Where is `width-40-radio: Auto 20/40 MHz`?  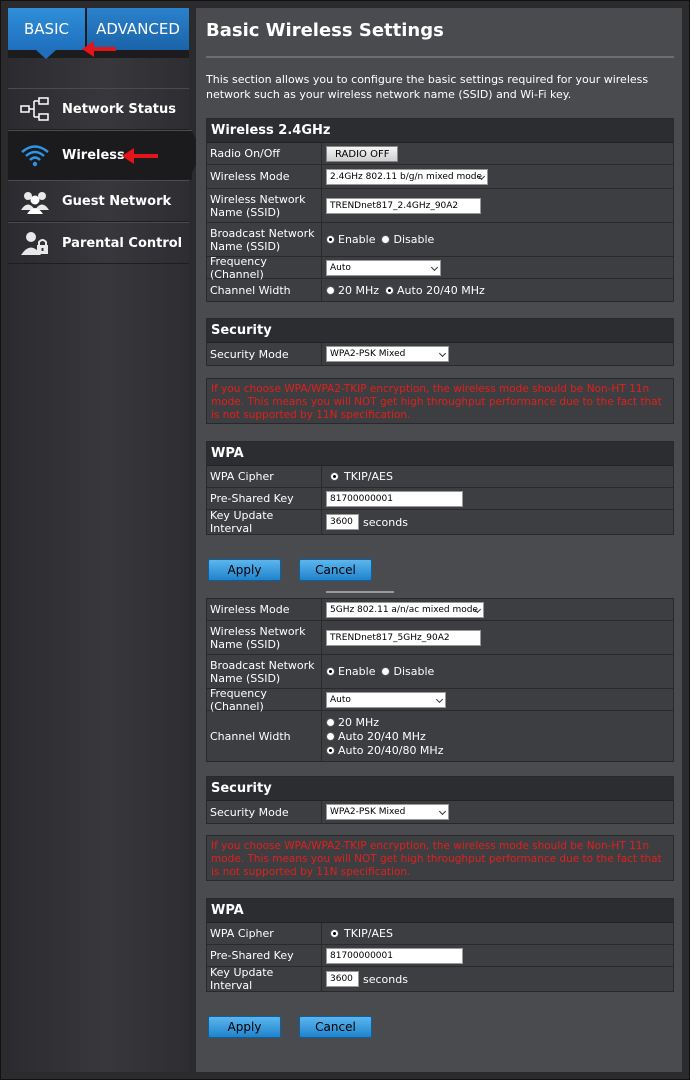
width-40-radio: Auto 20/40 MHz is located at coordinates (384, 736).